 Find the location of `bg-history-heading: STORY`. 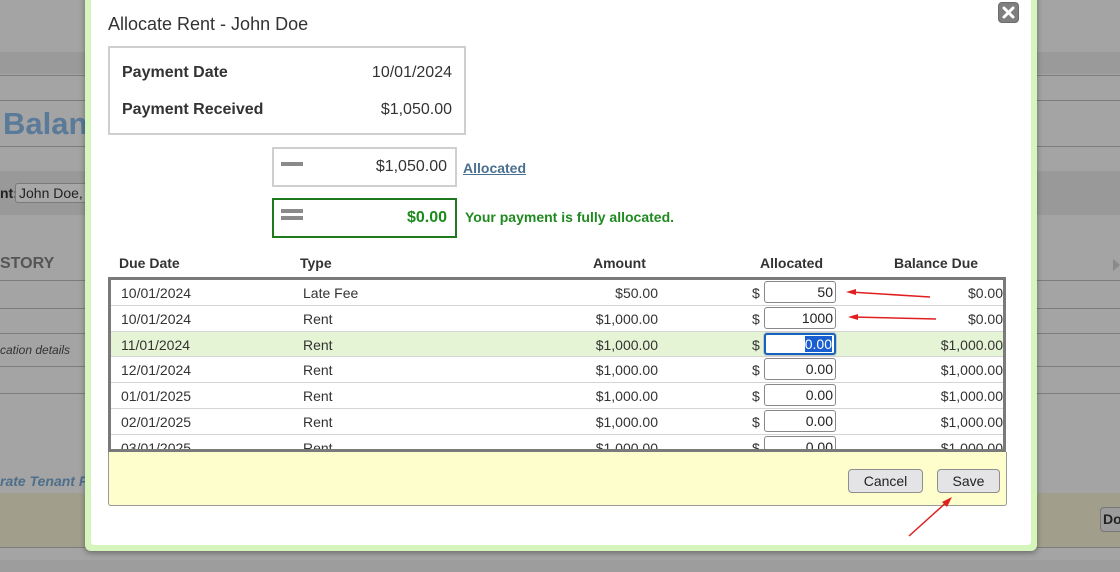

bg-history-heading: STORY is located at coordinates (27, 263).